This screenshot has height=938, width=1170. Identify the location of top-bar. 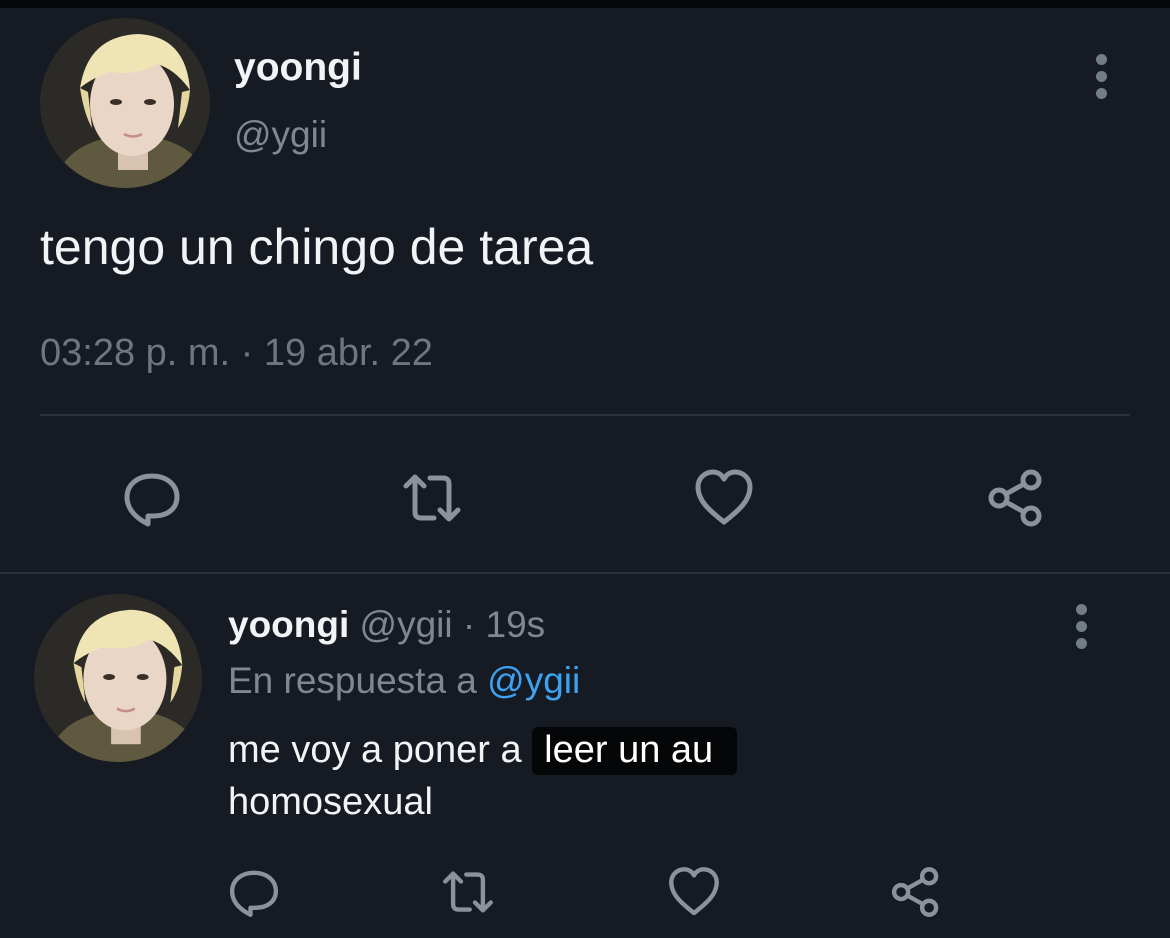
(585, 4).